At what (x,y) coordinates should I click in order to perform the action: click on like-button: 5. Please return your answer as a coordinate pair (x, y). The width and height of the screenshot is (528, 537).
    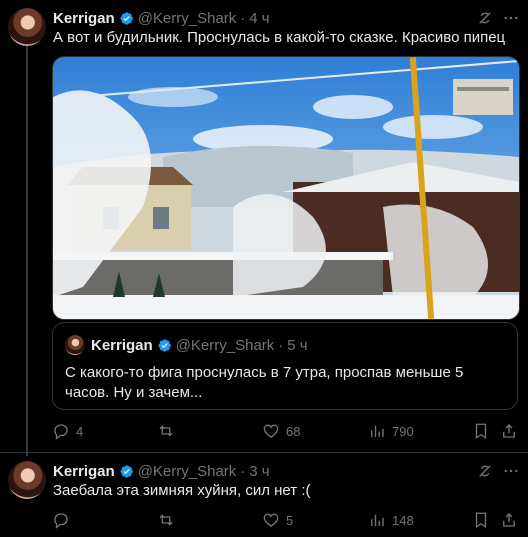
    Looking at the image, I should click on (277, 520).